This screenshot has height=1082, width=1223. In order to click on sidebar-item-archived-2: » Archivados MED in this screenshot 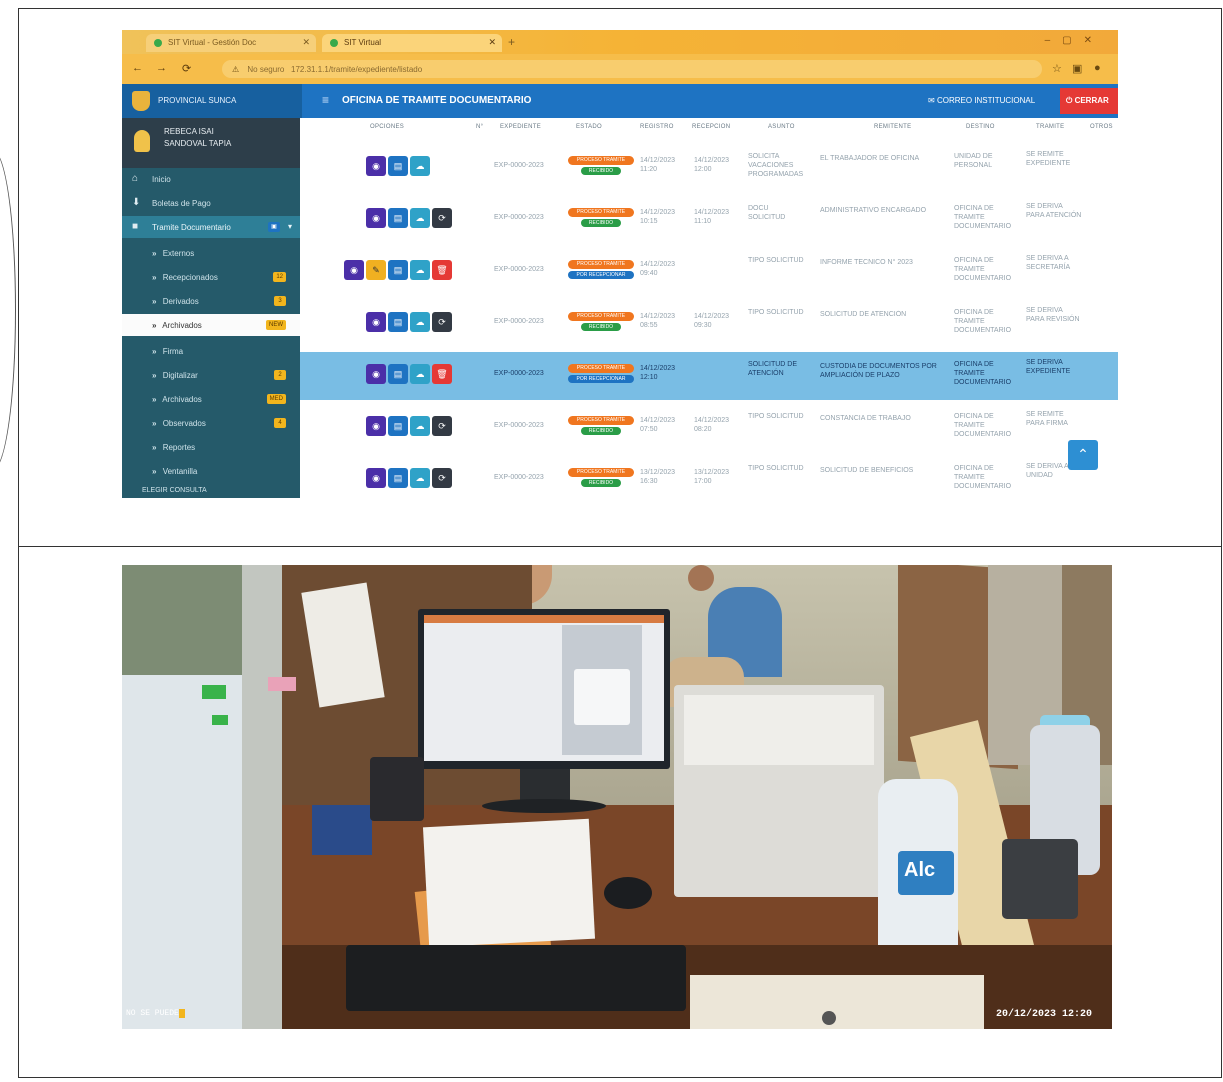, I will do `click(211, 399)`.